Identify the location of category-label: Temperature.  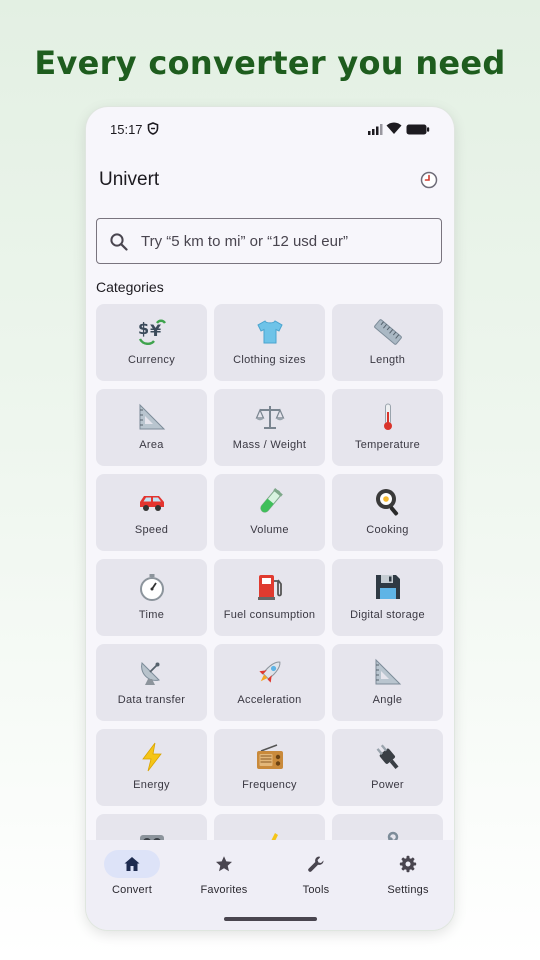
(387, 445).